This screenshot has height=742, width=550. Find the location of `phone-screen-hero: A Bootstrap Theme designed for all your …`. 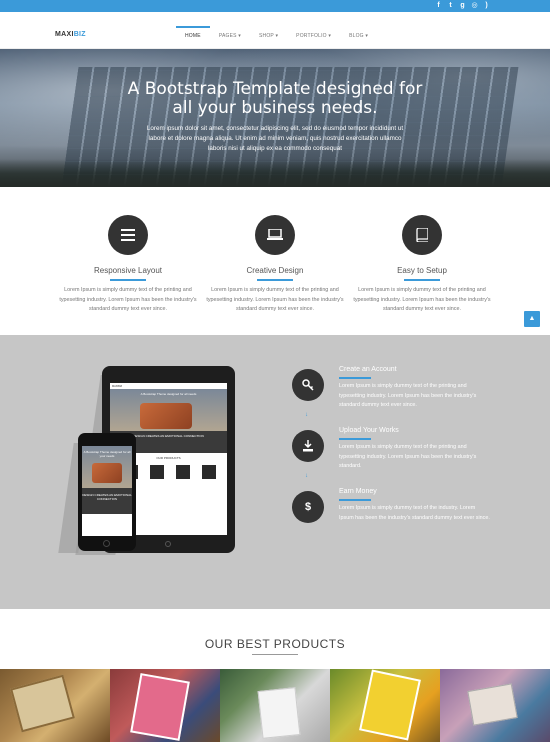

phone-screen-hero: A Bootstrap Theme designed for all your … is located at coordinates (107, 467).